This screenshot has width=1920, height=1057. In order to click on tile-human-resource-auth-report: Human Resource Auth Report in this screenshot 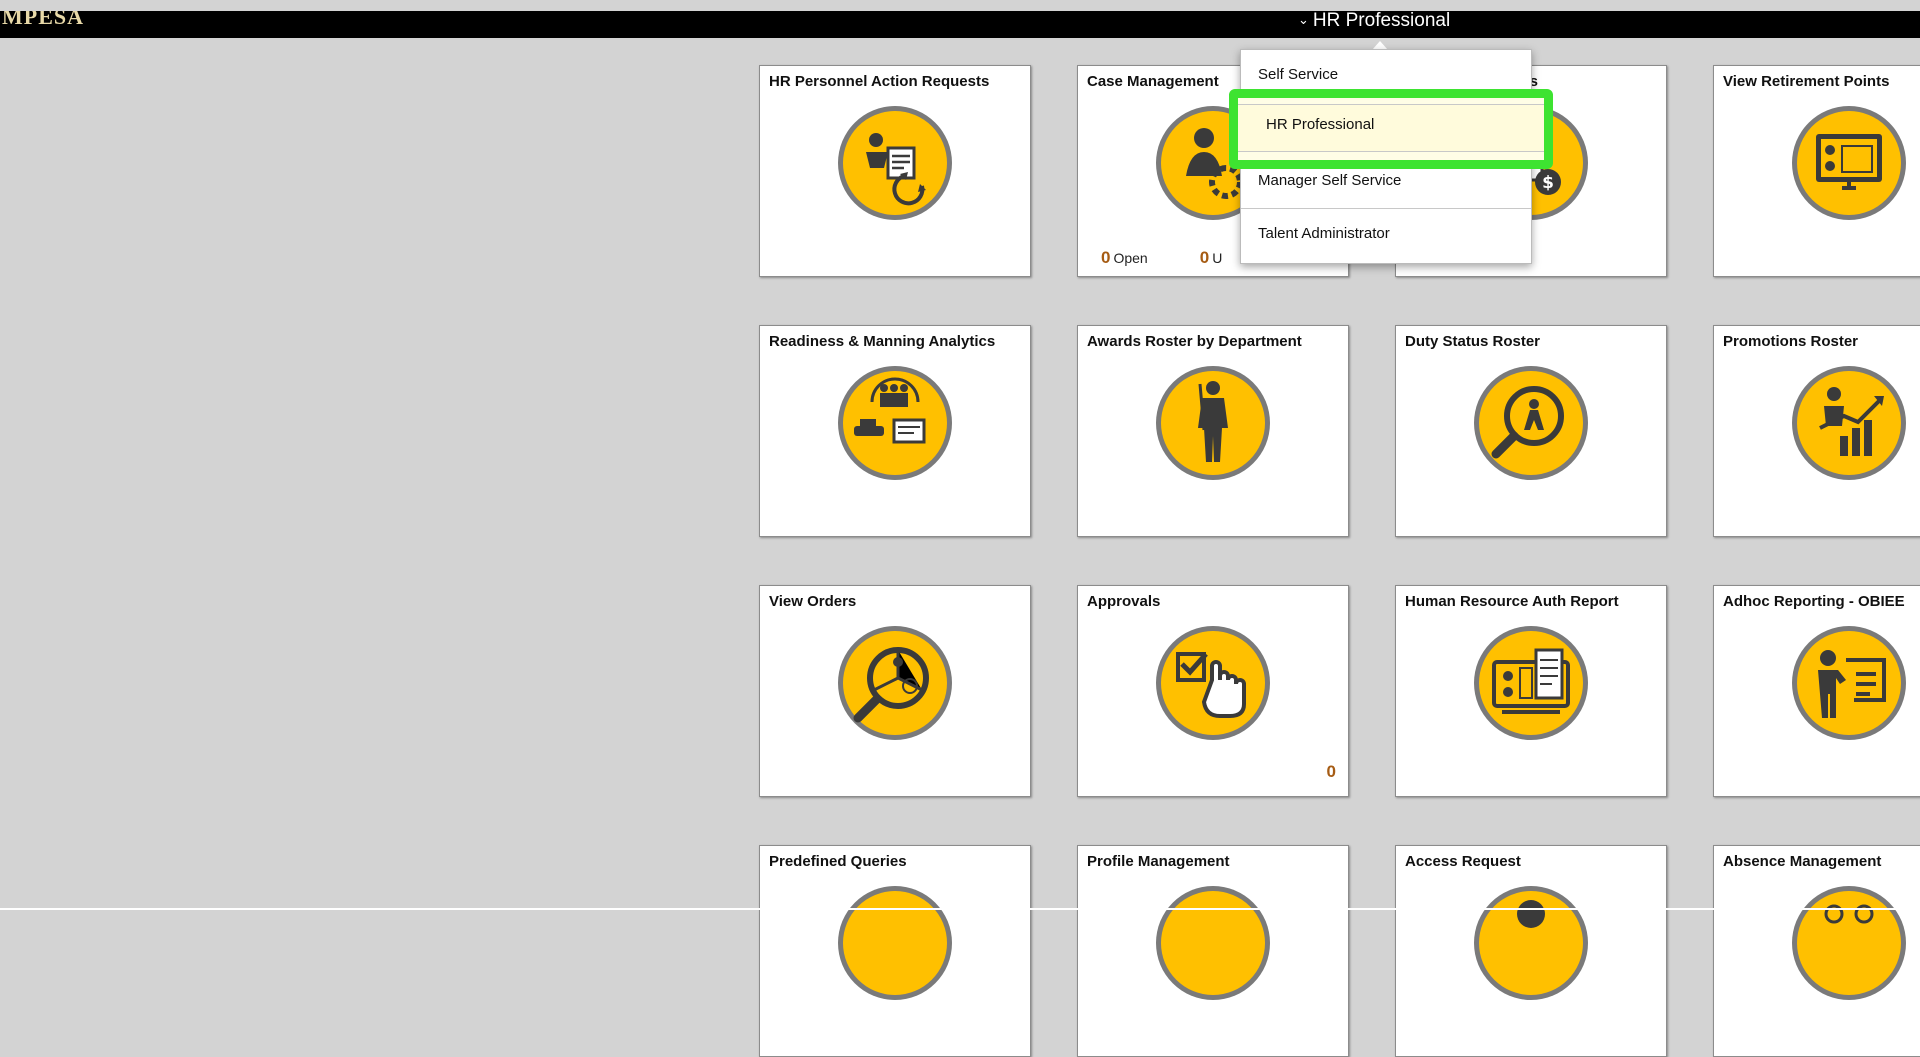, I will do `click(1531, 691)`.